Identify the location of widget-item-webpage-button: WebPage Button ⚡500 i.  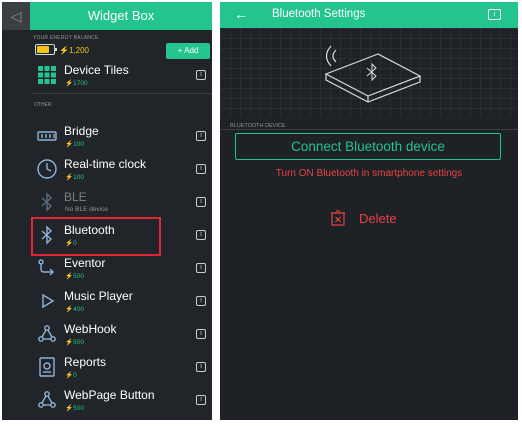
(121, 400).